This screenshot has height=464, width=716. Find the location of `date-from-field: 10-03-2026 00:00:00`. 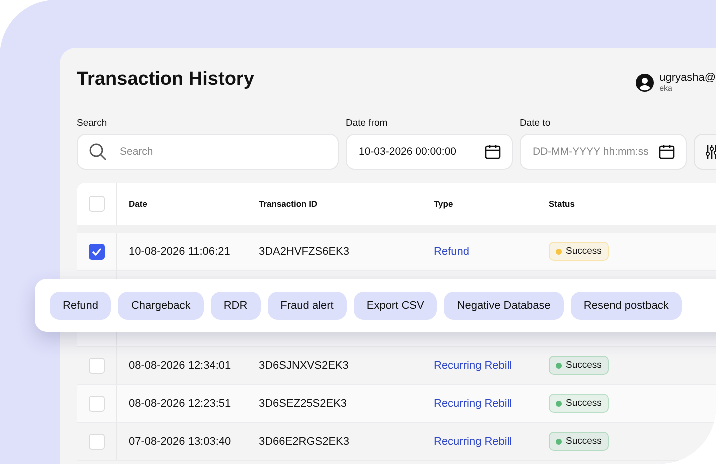

date-from-field: 10-03-2026 00:00:00 is located at coordinates (429, 152).